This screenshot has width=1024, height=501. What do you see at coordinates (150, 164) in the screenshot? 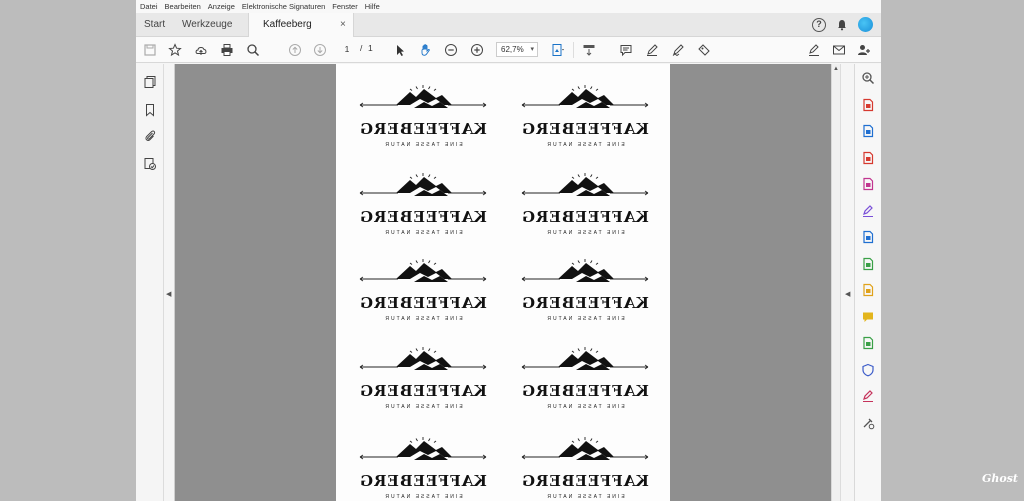
I see `signature-panel-icon` at bounding box center [150, 164].